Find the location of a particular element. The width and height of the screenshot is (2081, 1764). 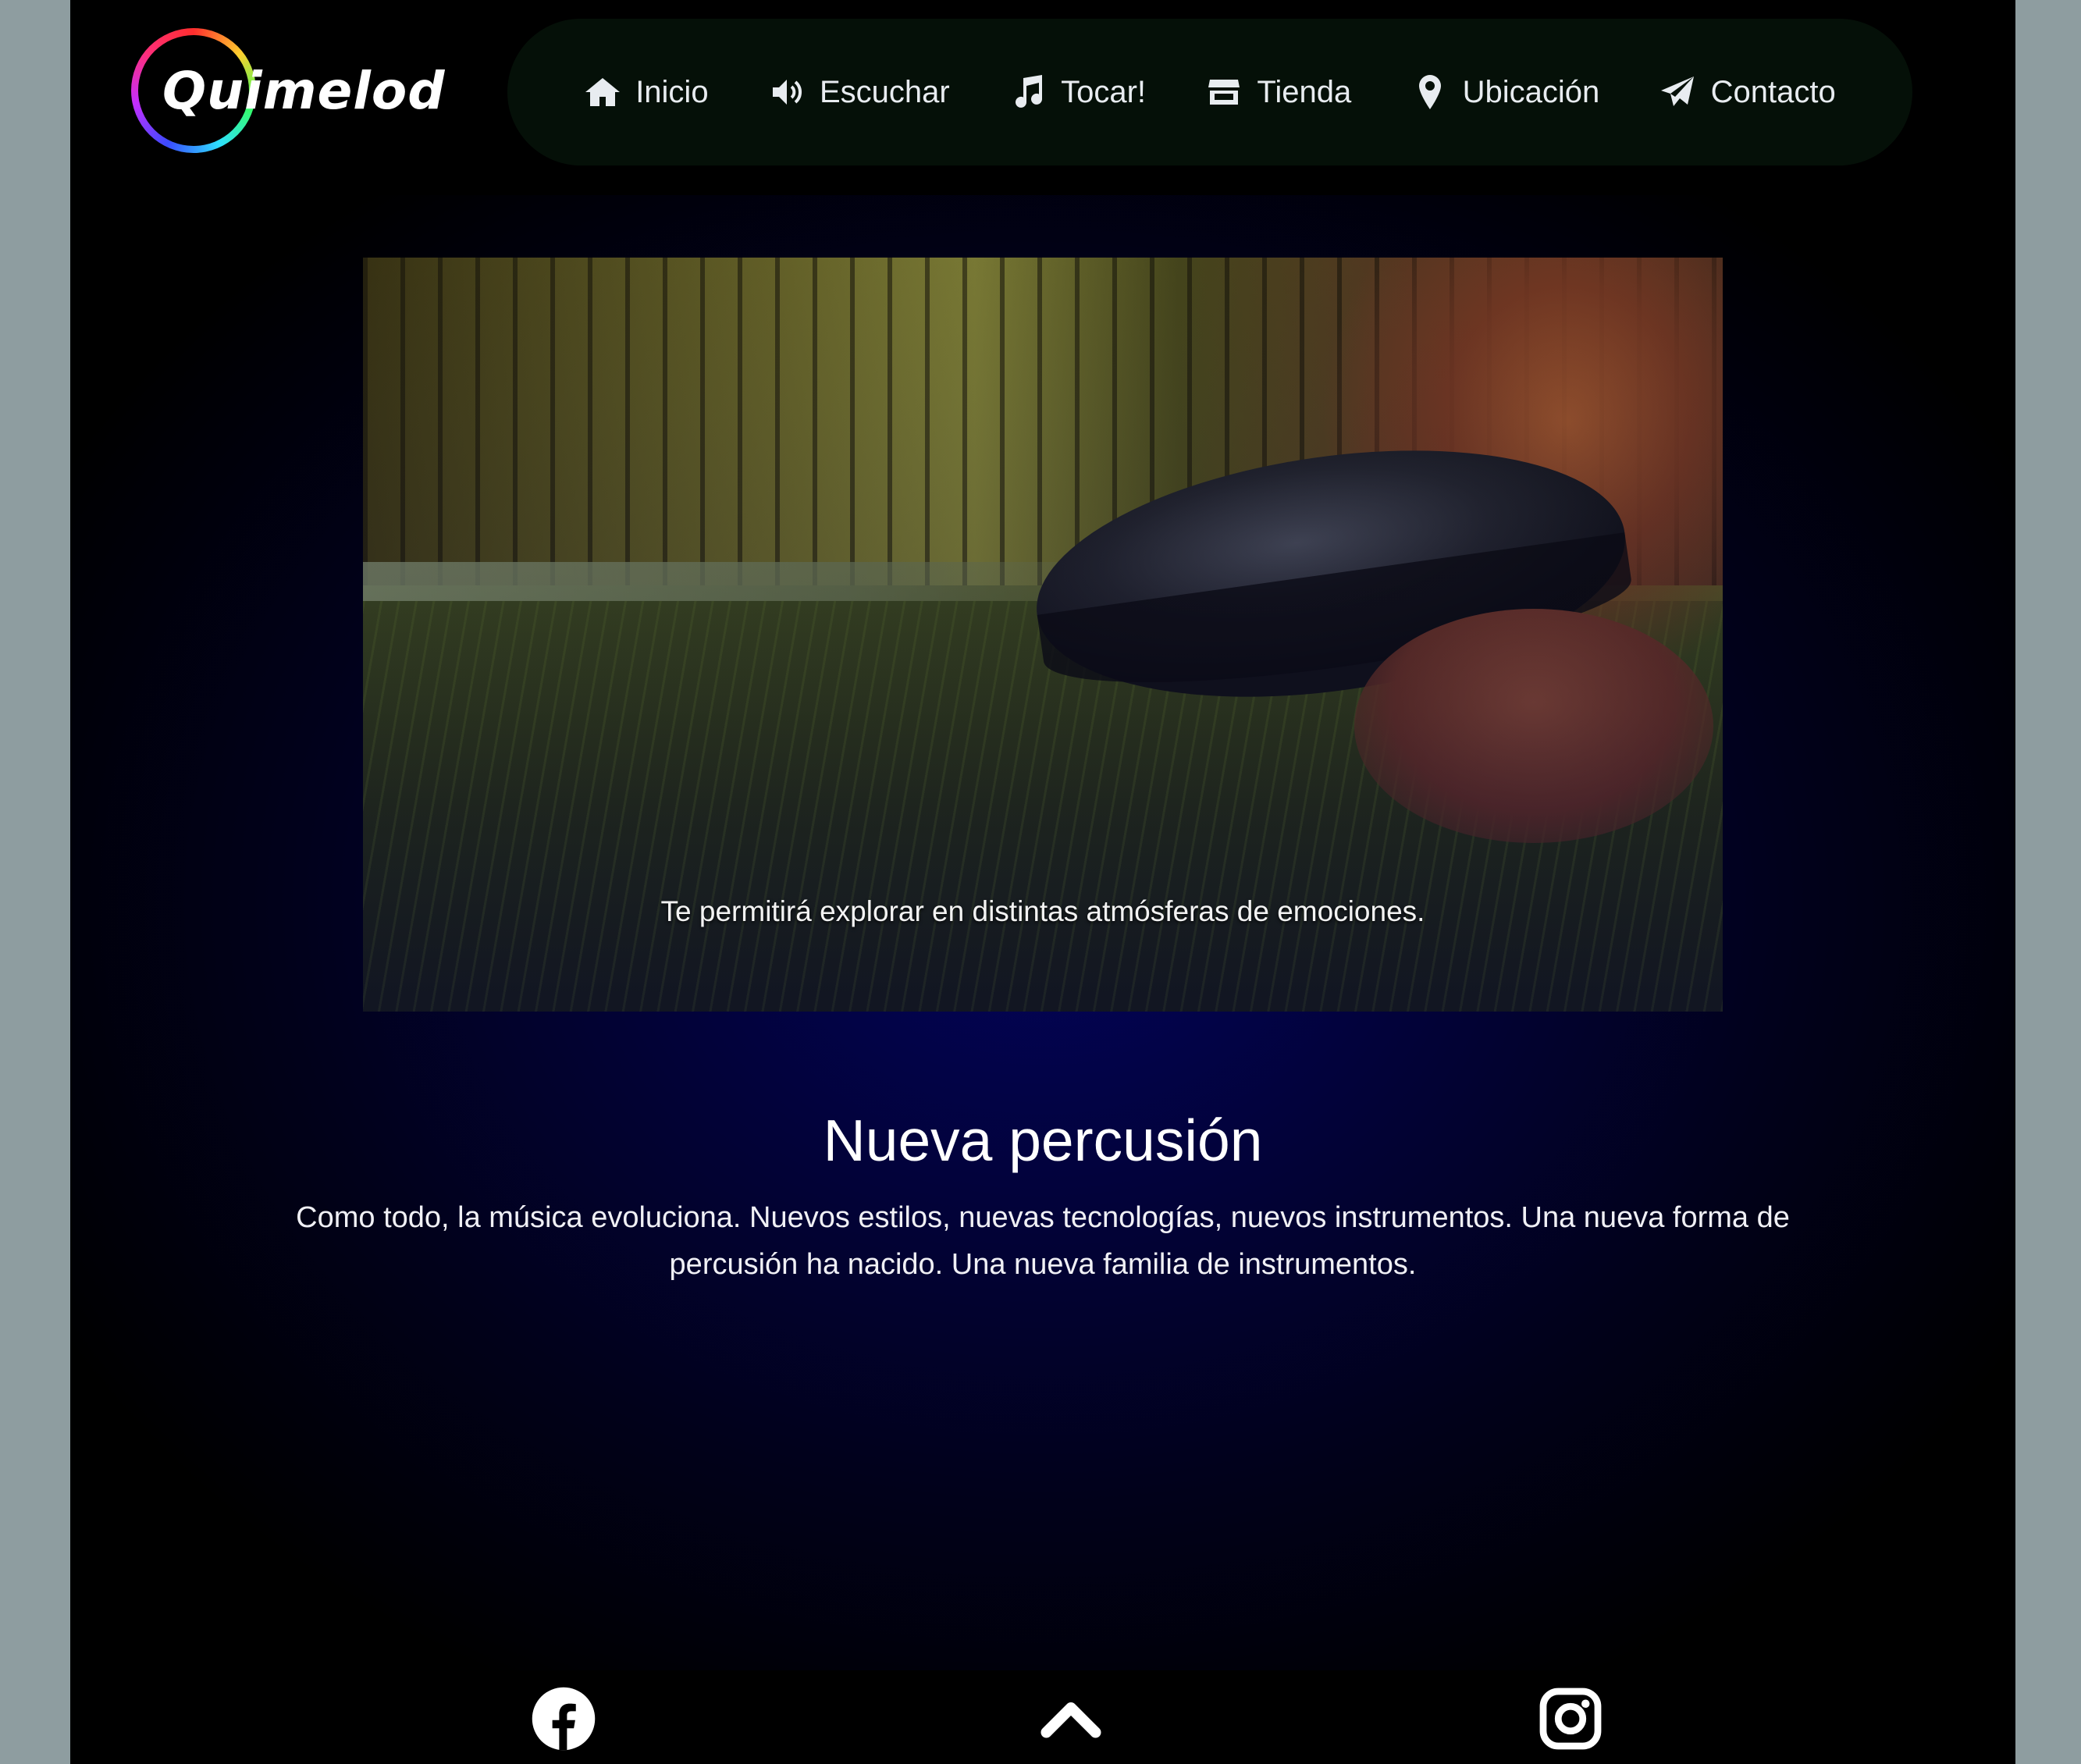

nav-item-label: Contacto is located at coordinates (1773, 91).